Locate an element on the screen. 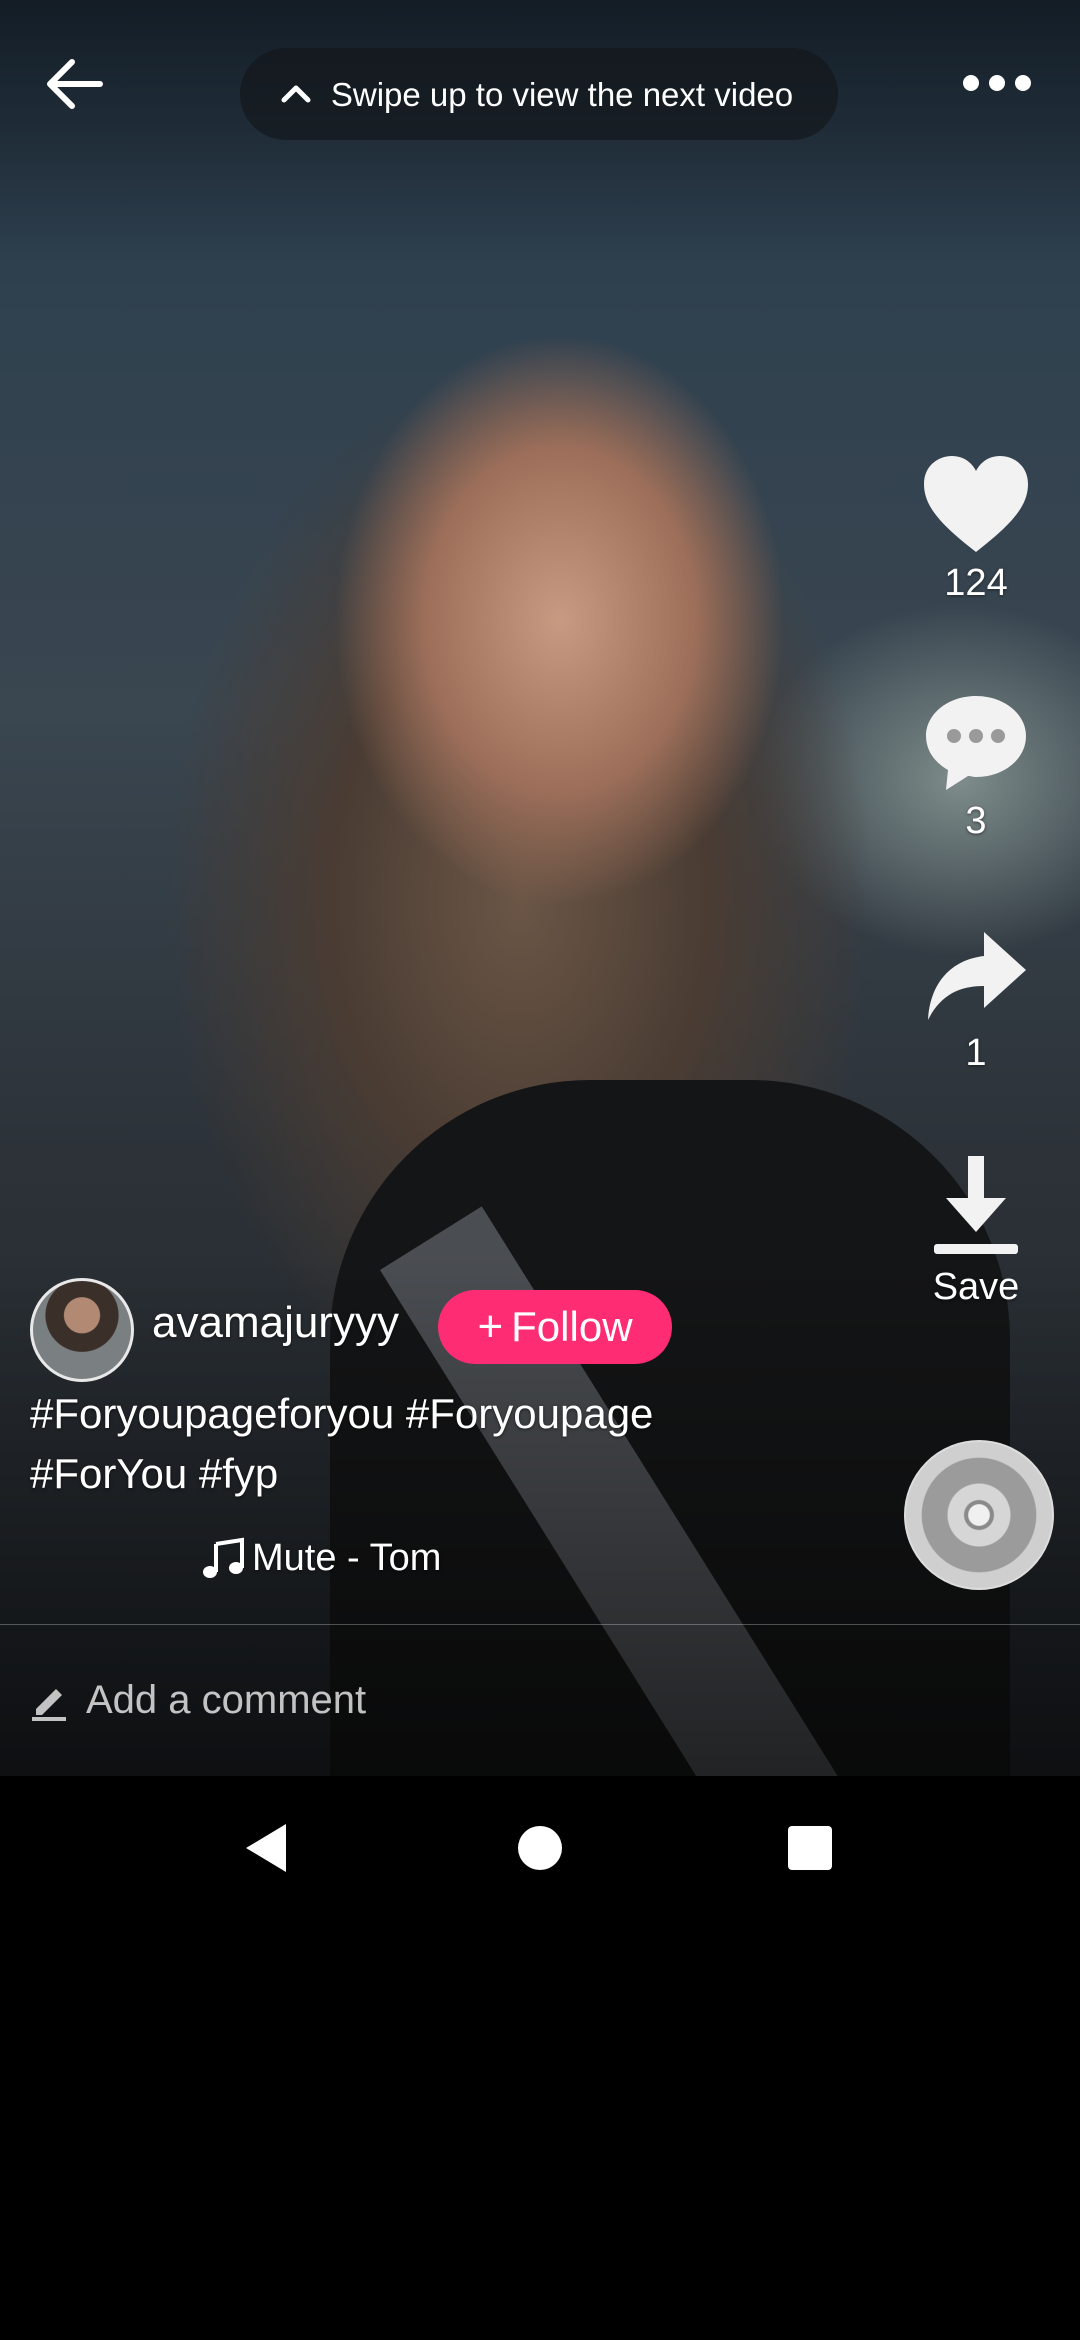  swipe-hint-banner: Swipe up to view the next video is located at coordinates (539, 94).